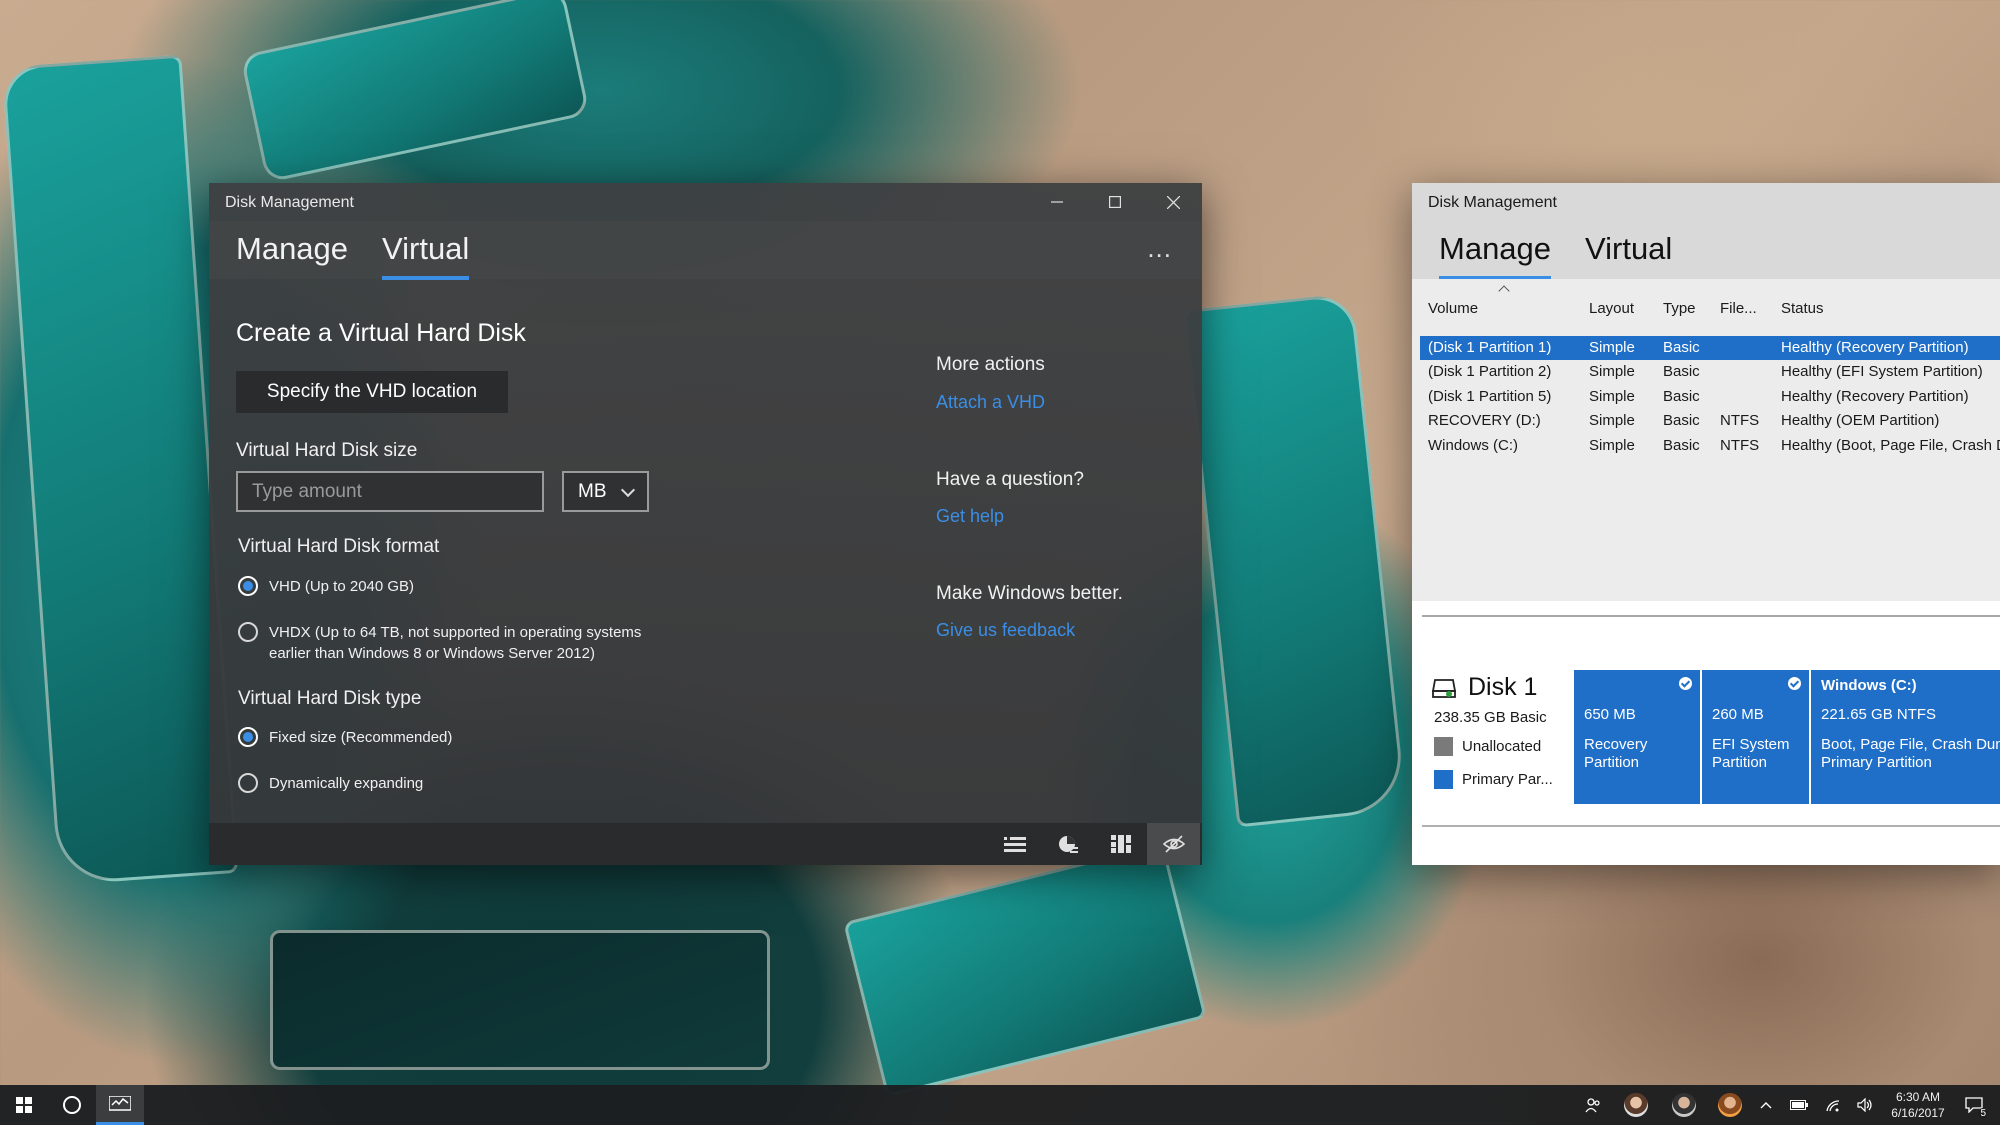 The width and height of the screenshot is (2000, 1125). What do you see at coordinates (1492, 202) in the screenshot?
I see `window-title: Disk Management` at bounding box center [1492, 202].